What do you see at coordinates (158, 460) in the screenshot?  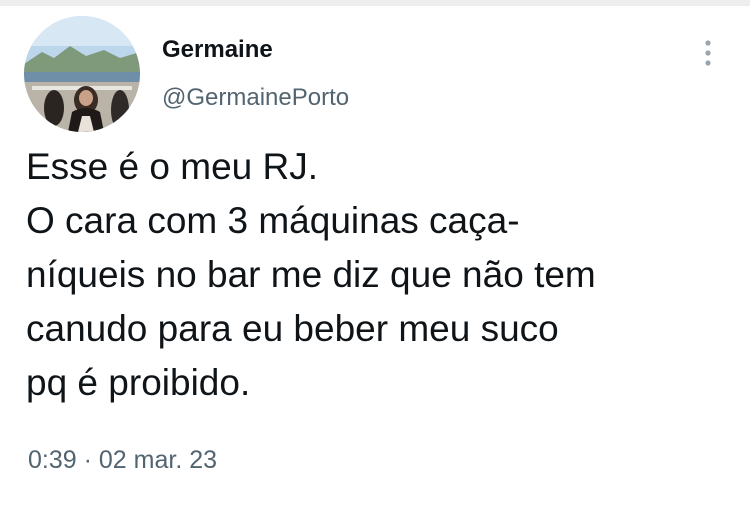 I see `tweet-date: 02 mar. 23` at bounding box center [158, 460].